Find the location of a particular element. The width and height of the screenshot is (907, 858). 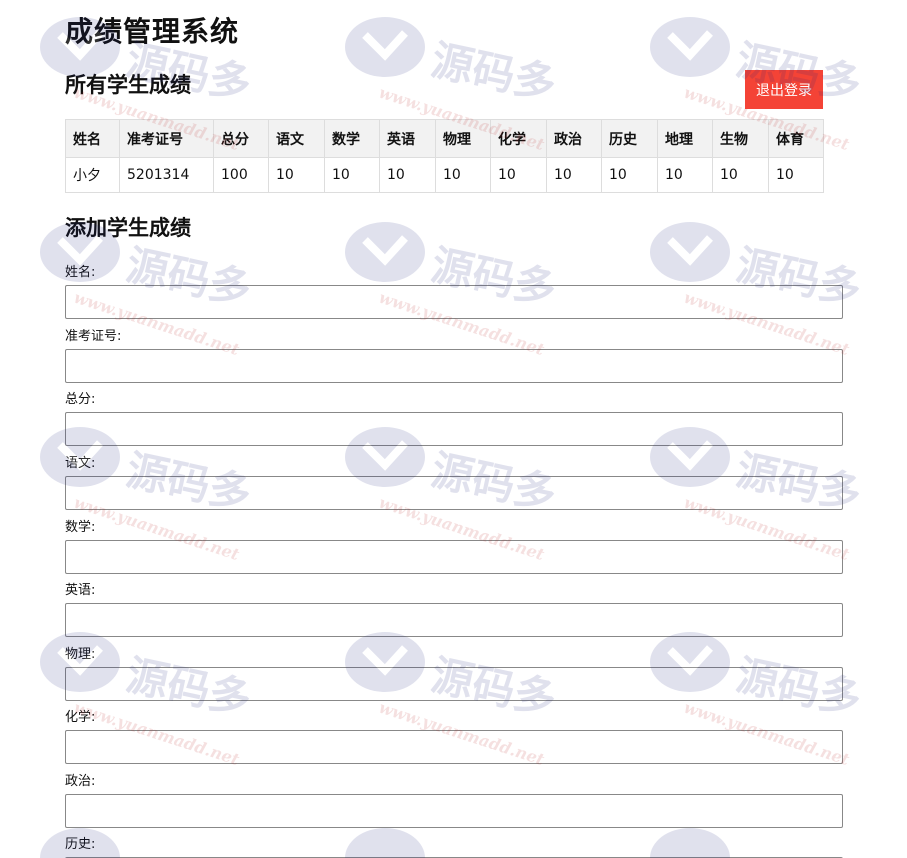

column-header-total: 总分 is located at coordinates (241, 138).